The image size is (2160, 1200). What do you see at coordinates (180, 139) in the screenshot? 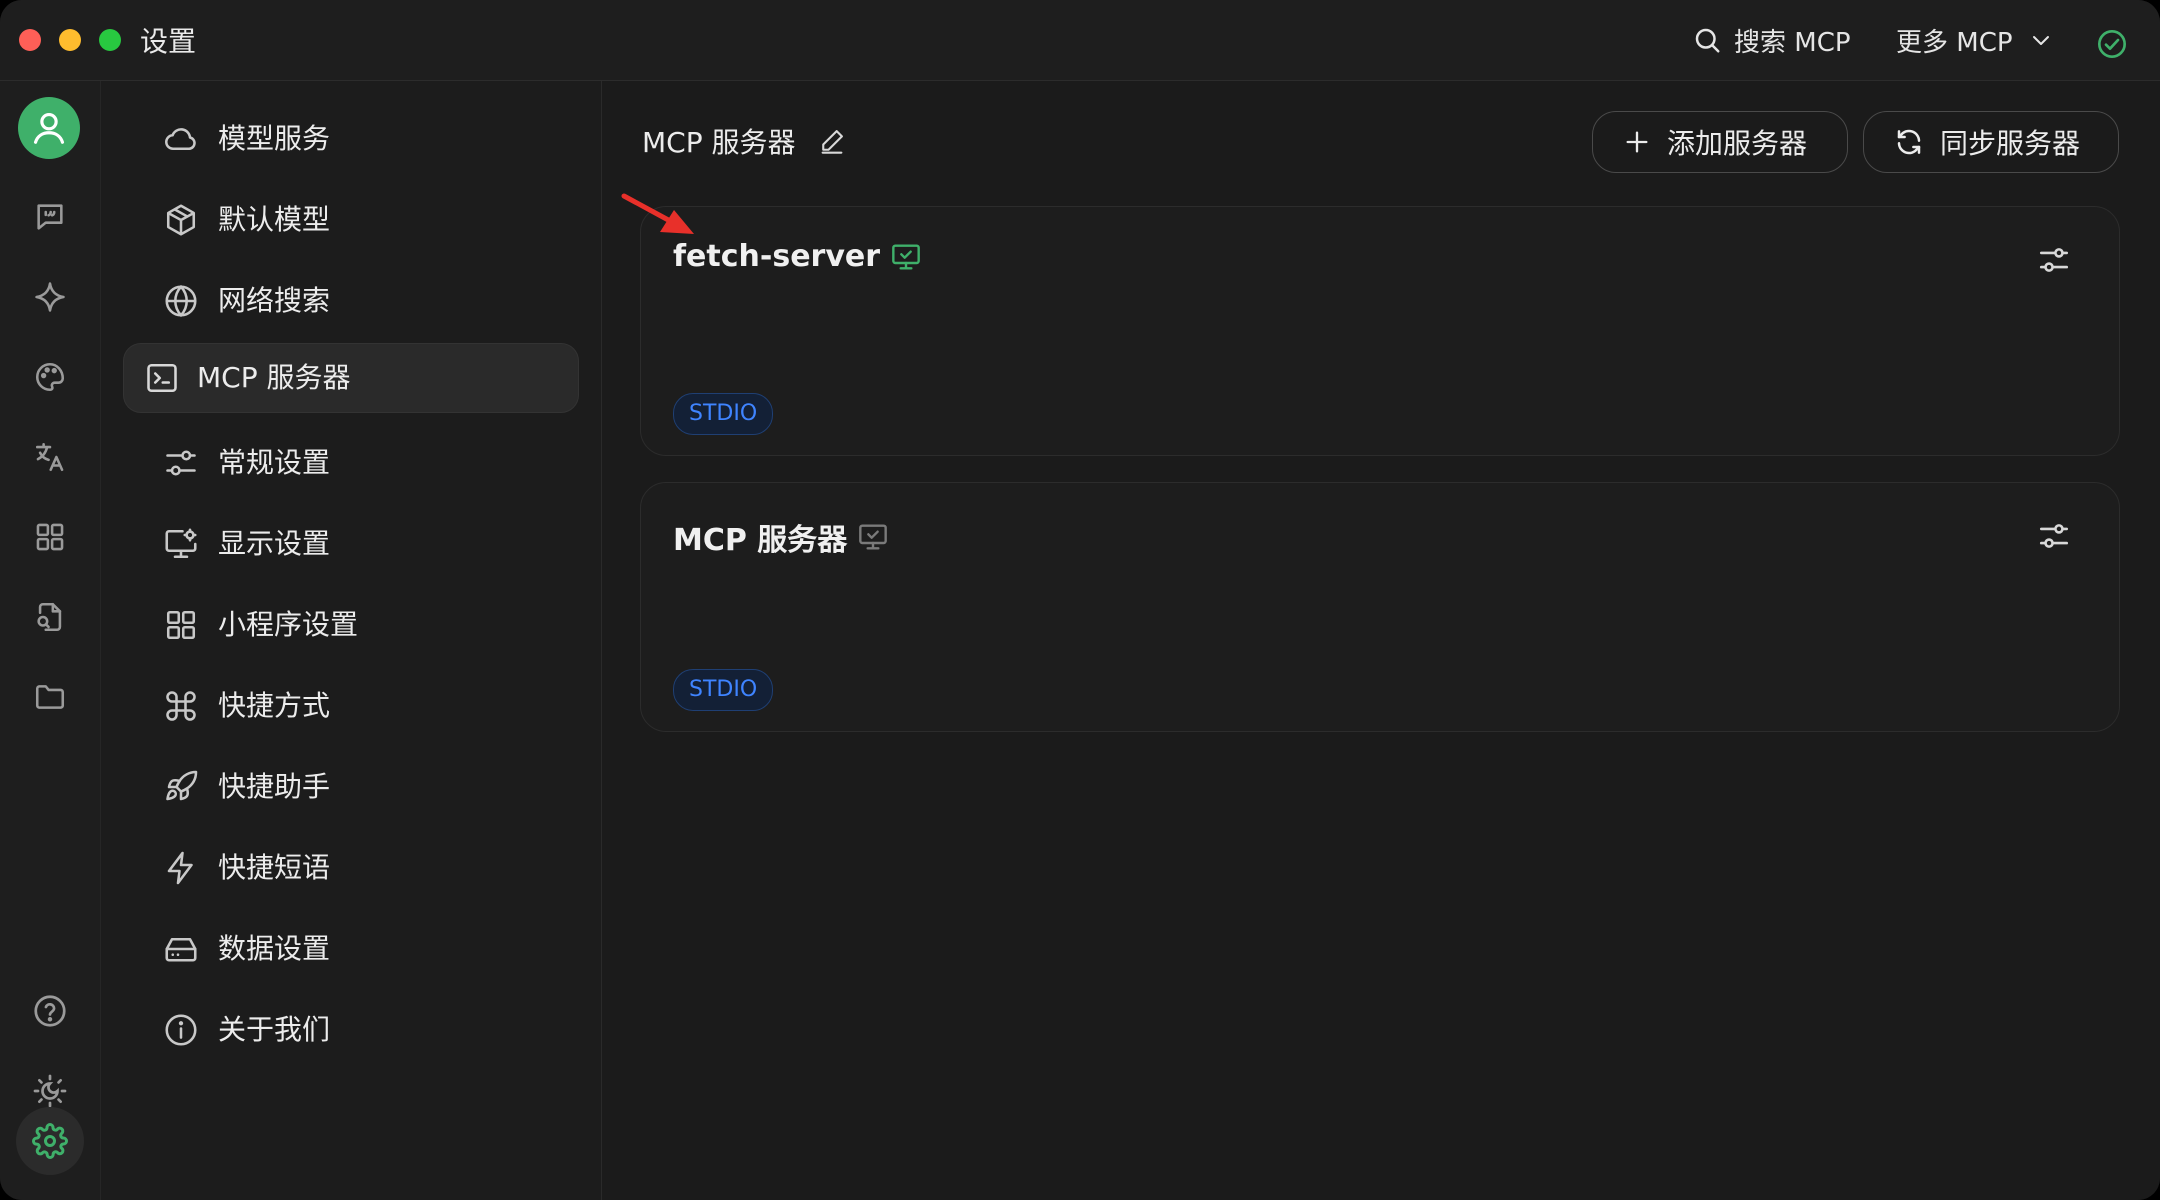
I see `cloud-icon` at bounding box center [180, 139].